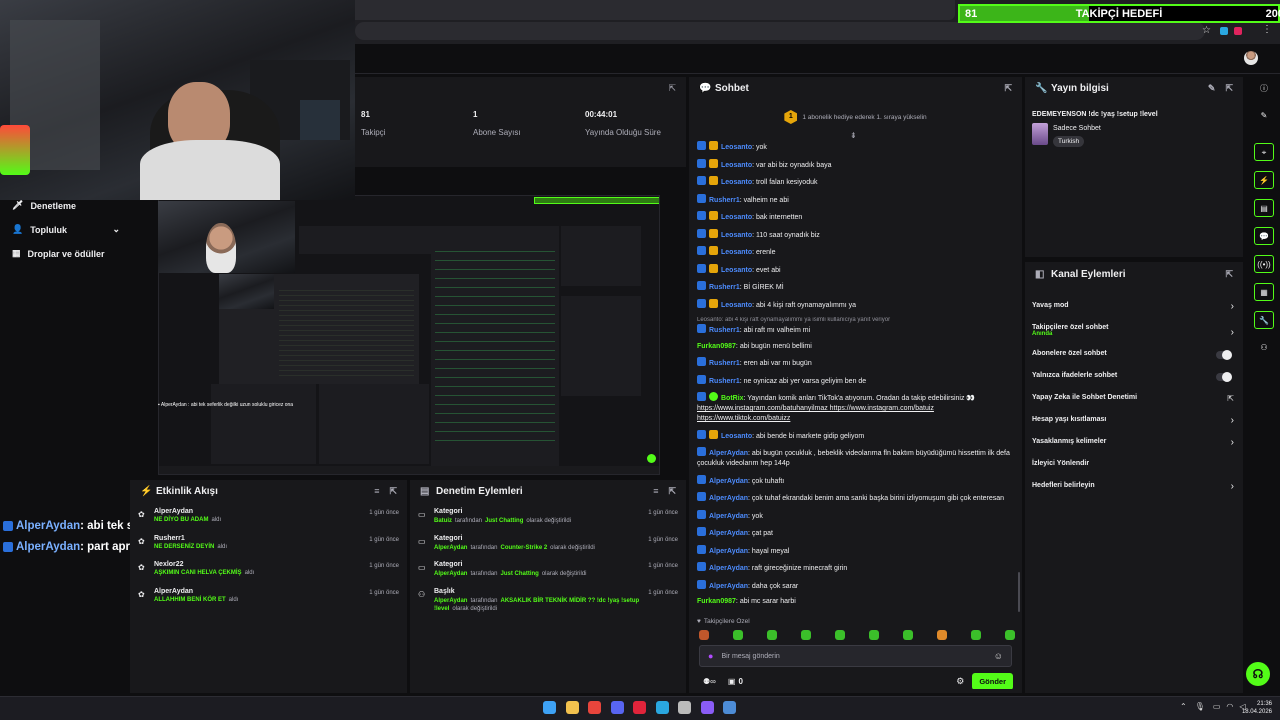 This screenshot has height=720, width=1280. Describe the element at coordinates (1264, 180) in the screenshot. I see `bolt-icon: ⚡` at that location.